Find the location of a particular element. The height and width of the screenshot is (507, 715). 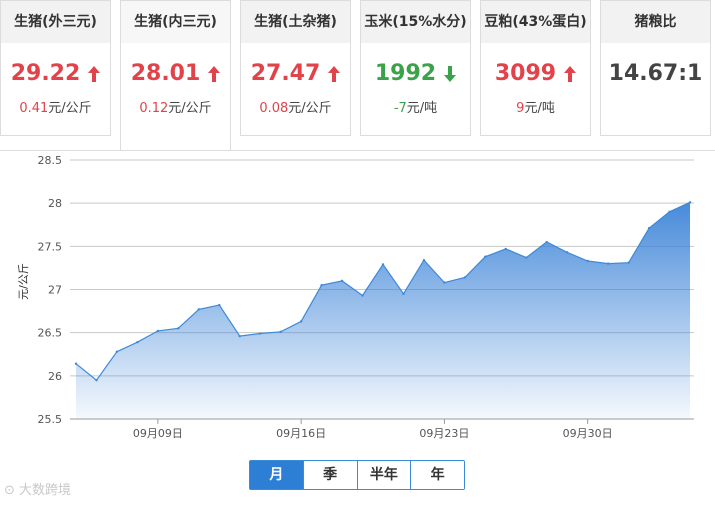

arrow-down-icon is located at coordinates (450, 74).